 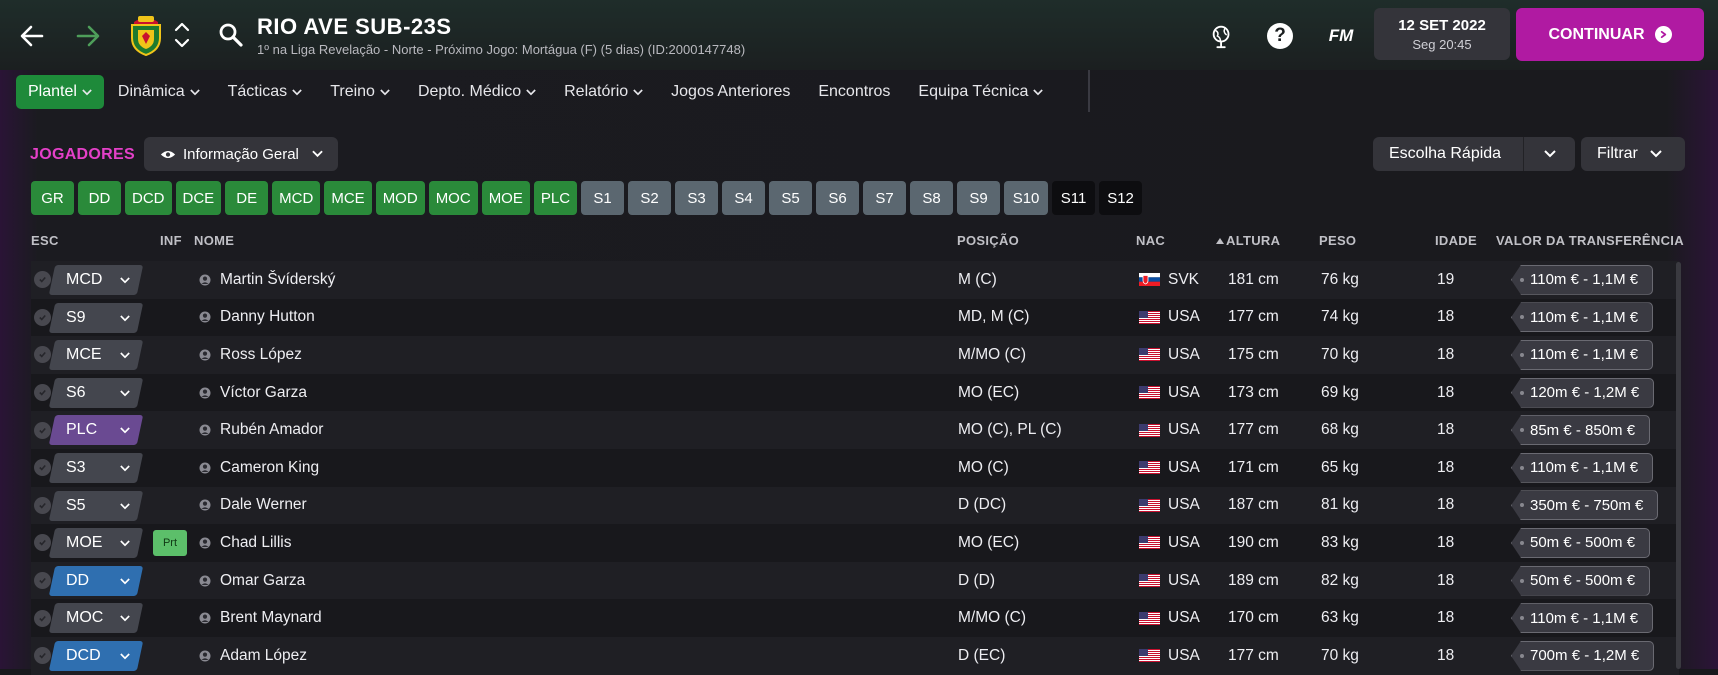 I want to click on view-selector: Informação Geral, so click(x=241, y=154).